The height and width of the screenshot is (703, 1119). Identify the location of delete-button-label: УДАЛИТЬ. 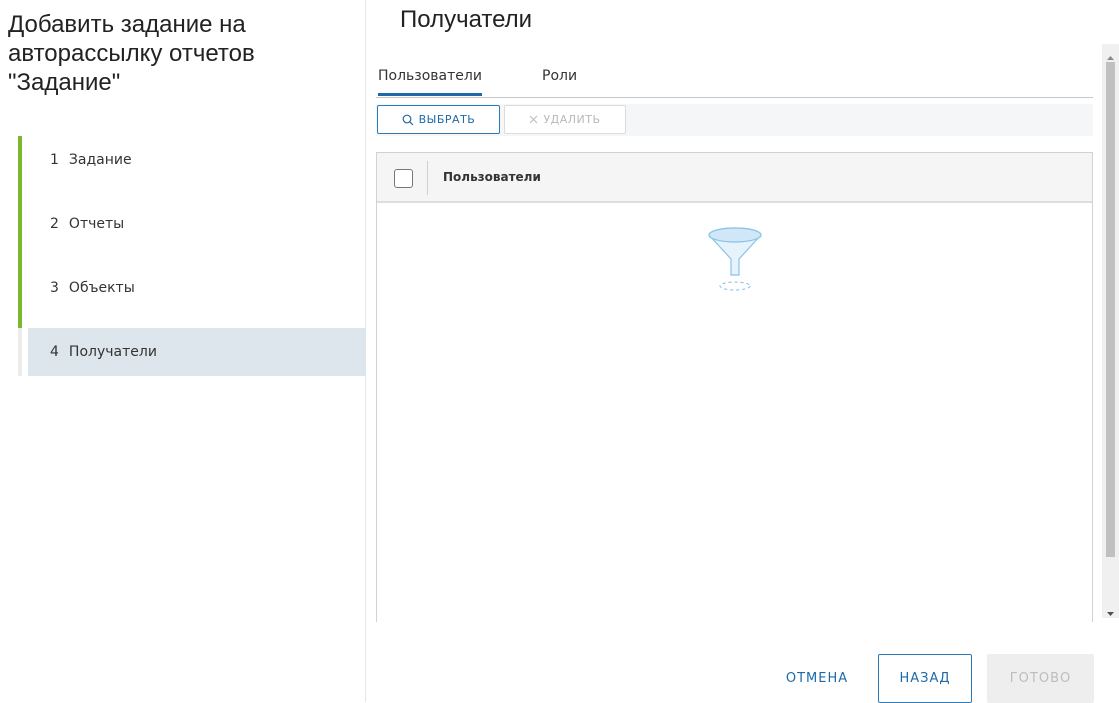
(572, 119).